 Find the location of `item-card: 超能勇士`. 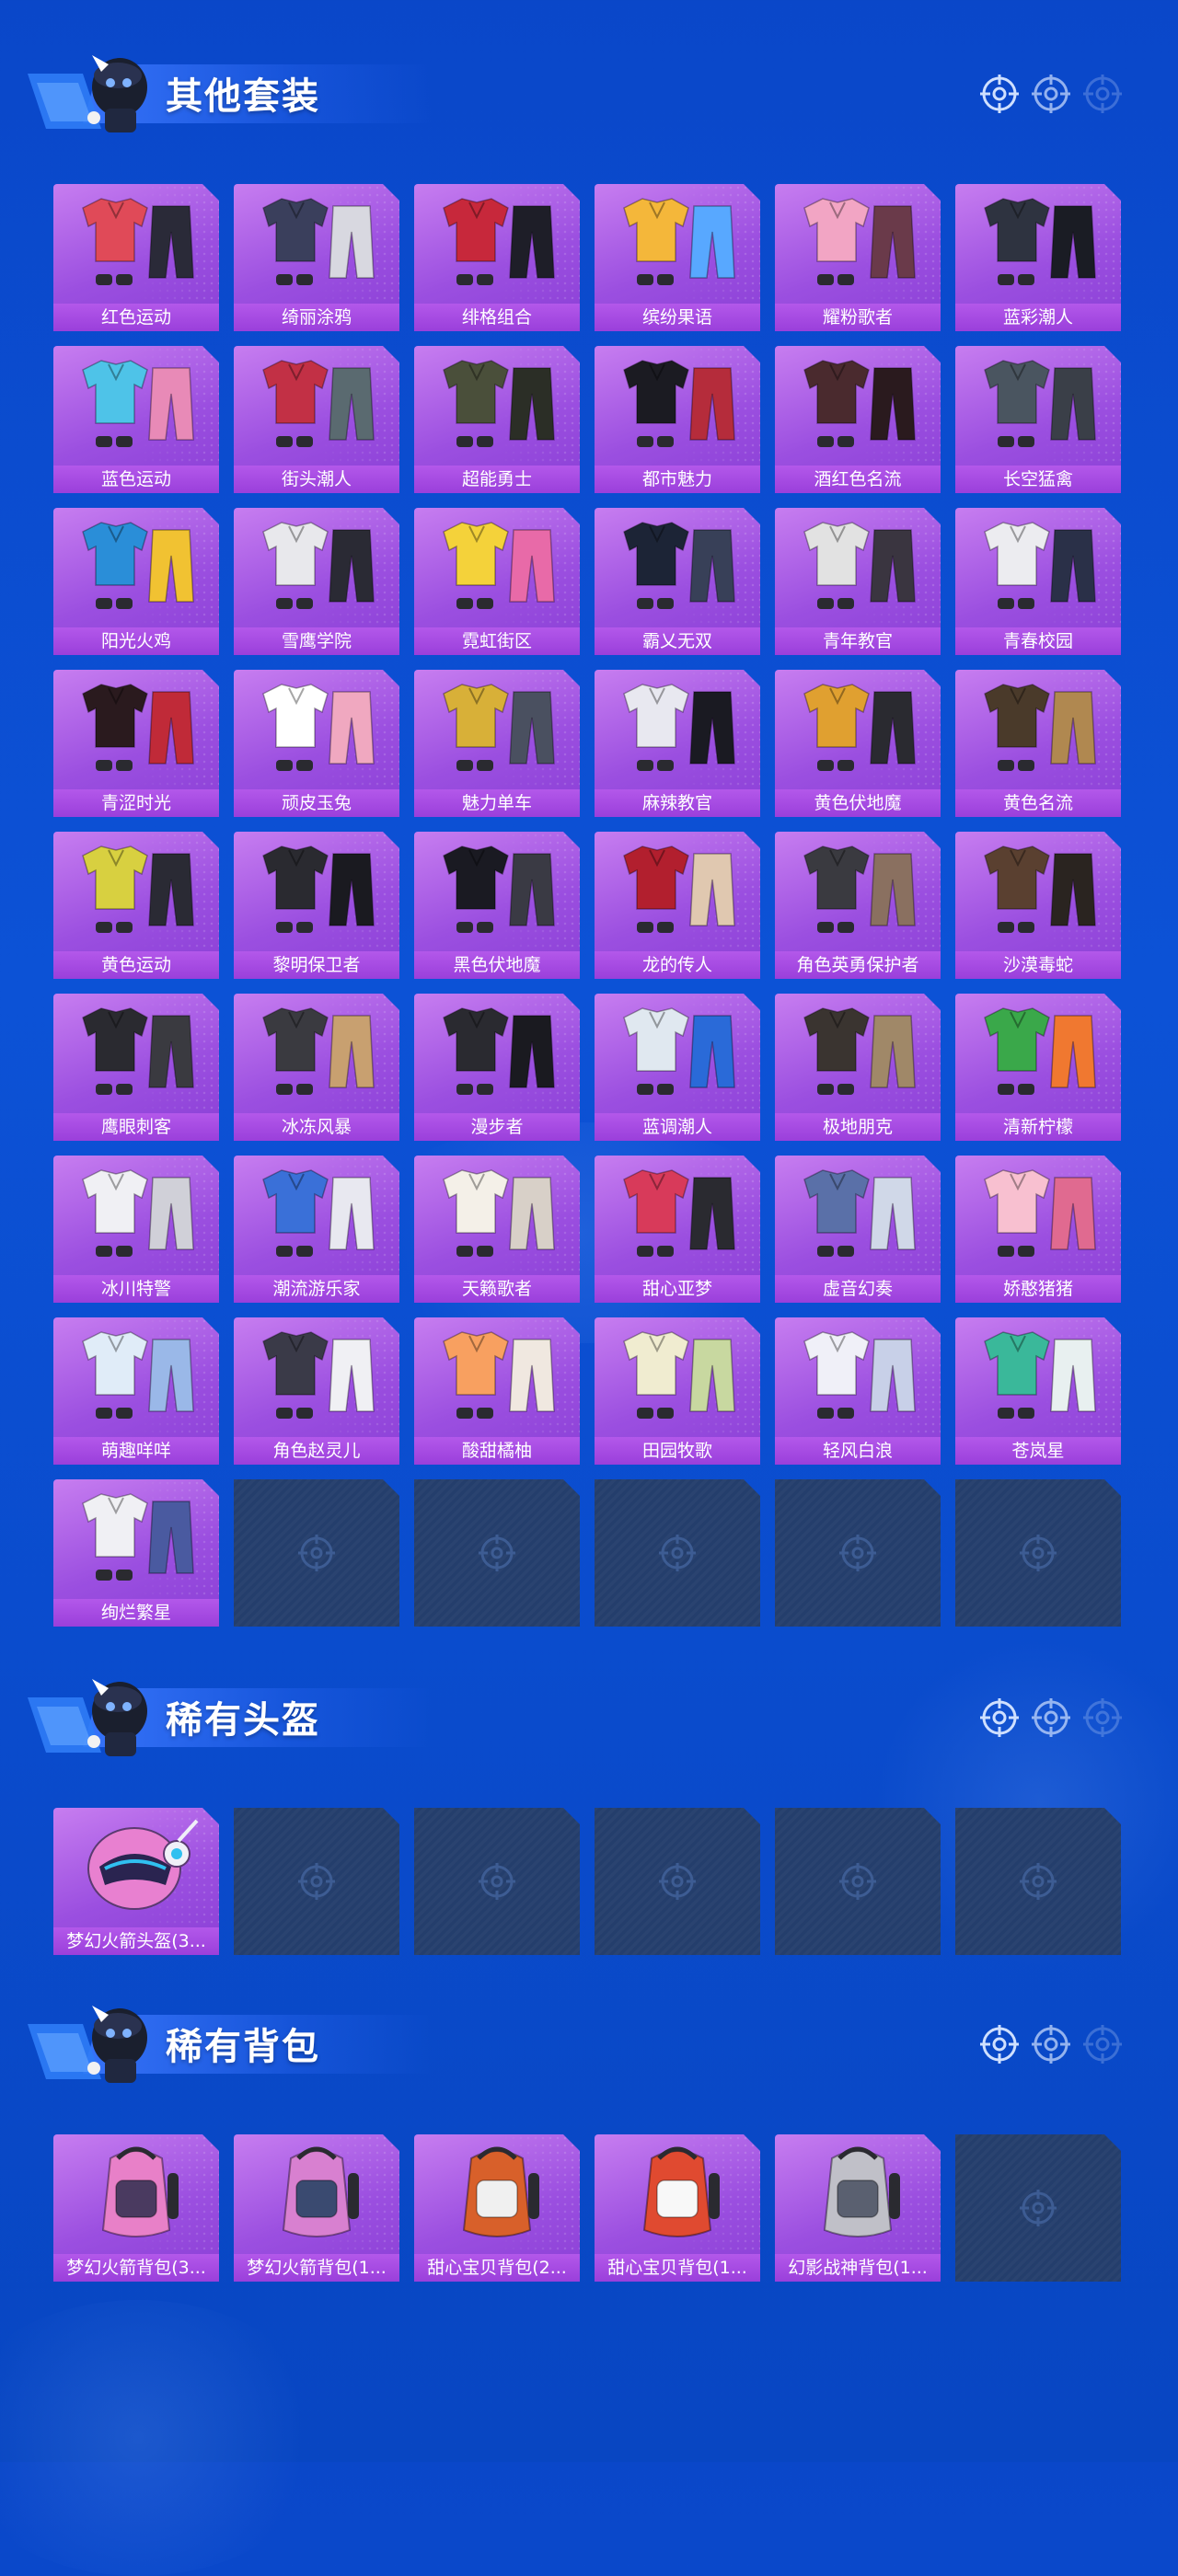

item-card: 超能勇士 is located at coordinates (497, 419).